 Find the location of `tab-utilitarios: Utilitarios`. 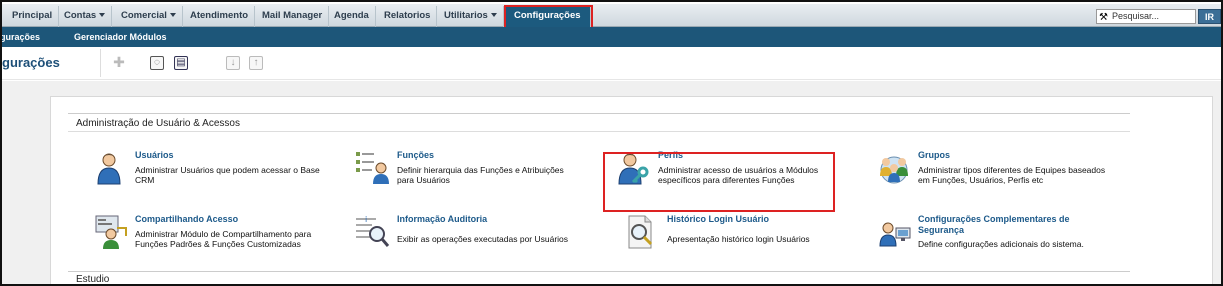

tab-utilitarios: Utilitarios is located at coordinates (471, 16).